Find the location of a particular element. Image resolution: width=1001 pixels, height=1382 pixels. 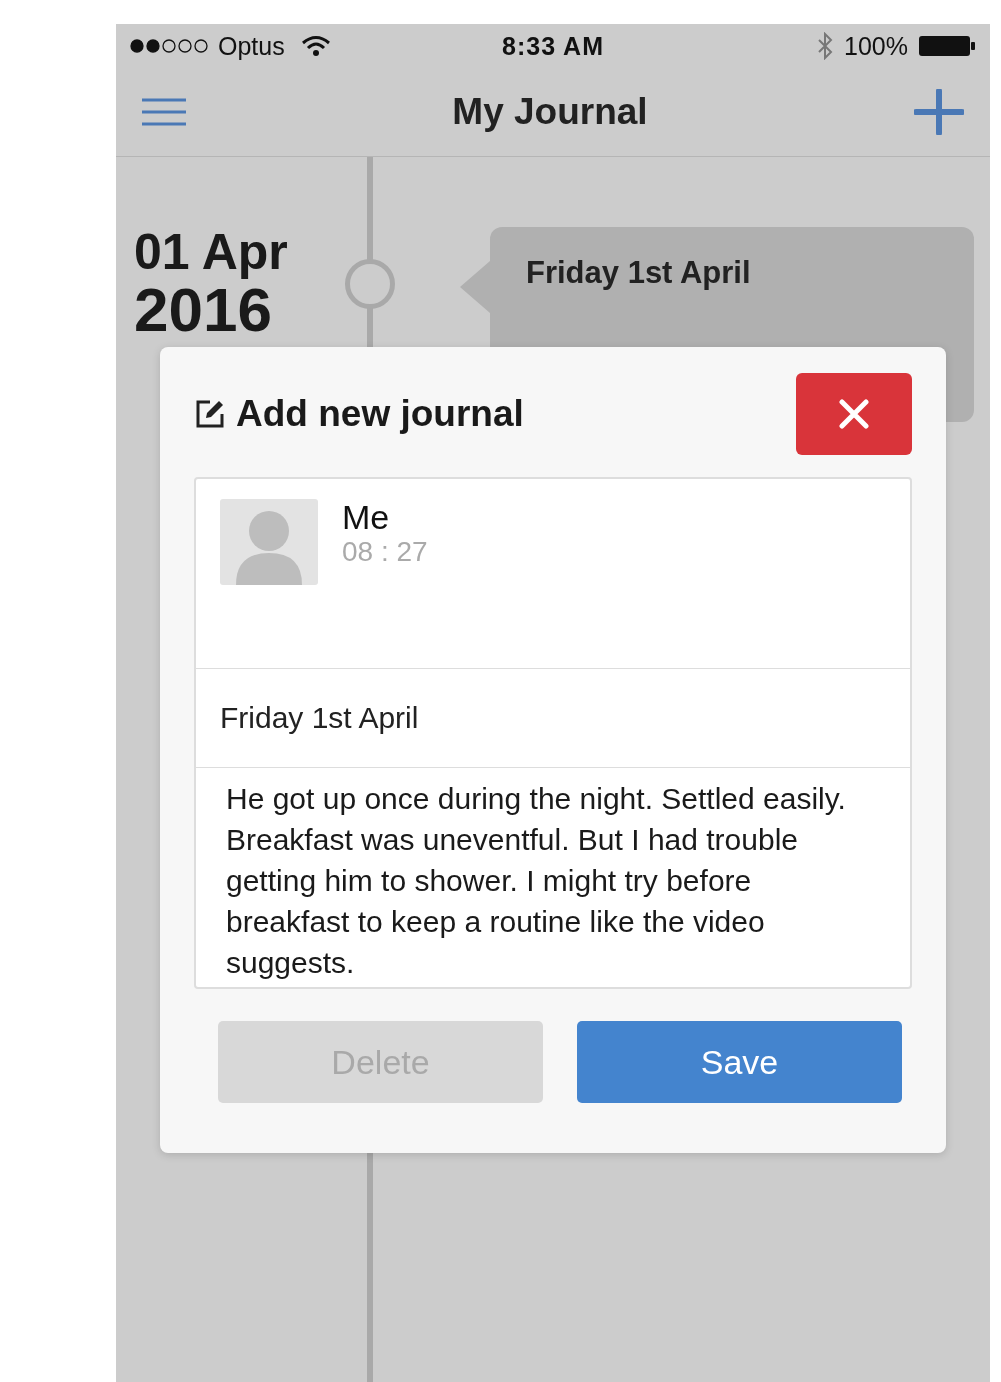

timeline-date: 01 Apr is located at coordinates (211, 252).